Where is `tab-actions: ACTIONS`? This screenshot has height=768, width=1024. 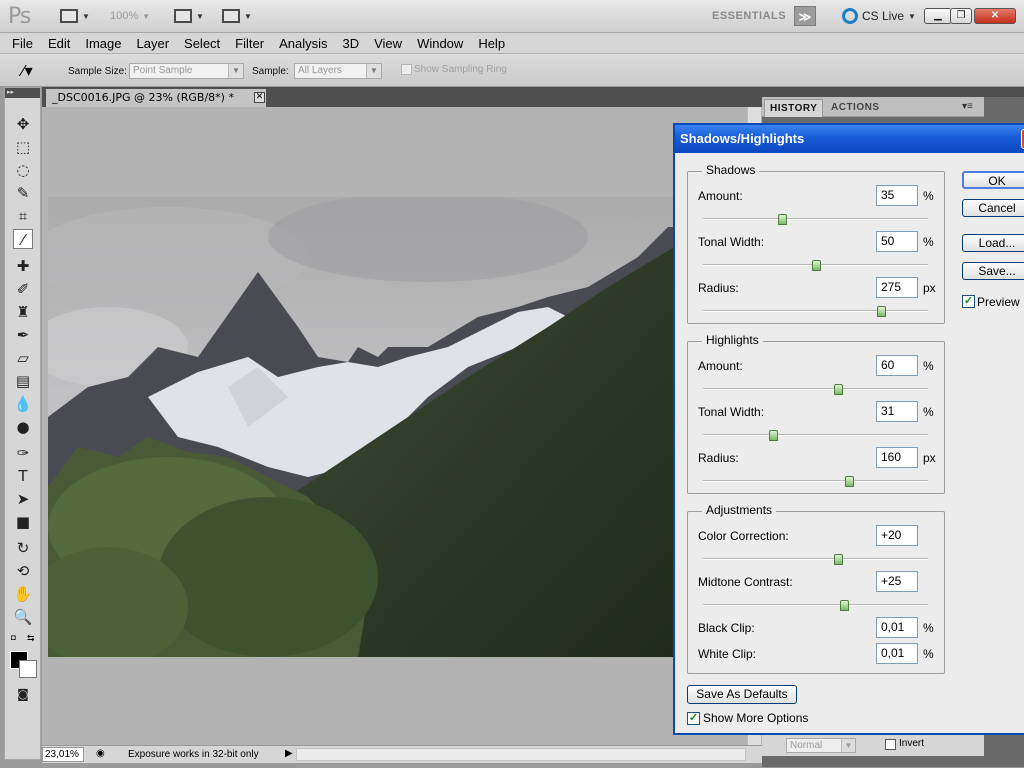
tab-actions: ACTIONS is located at coordinates (855, 108).